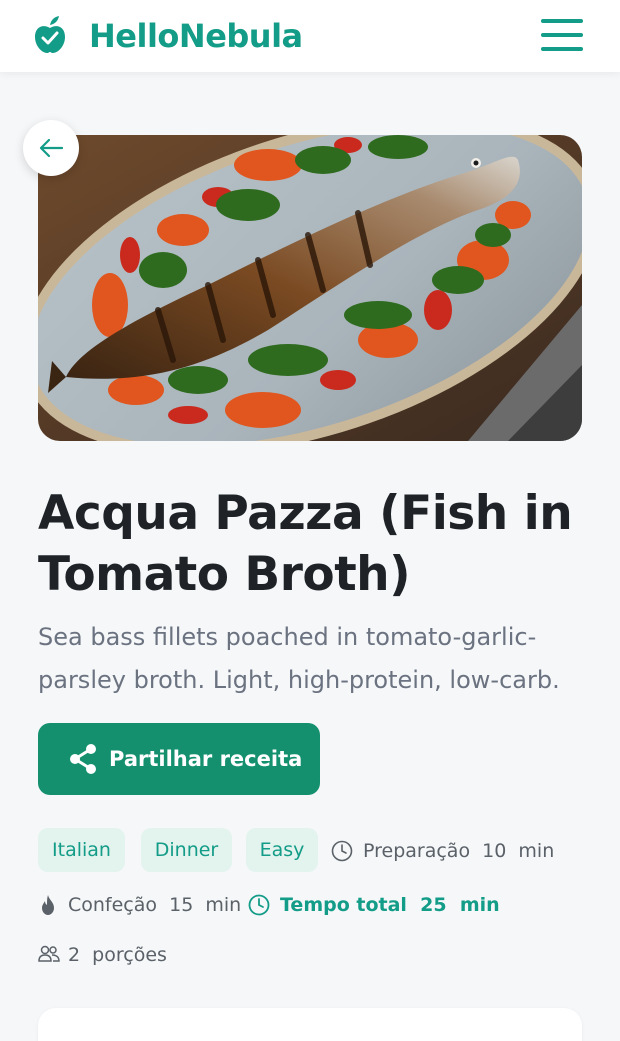  Describe the element at coordinates (305, 544) in the screenshot. I see `recipe-title: Acqua Pazza (Fish in Tomato Broth)` at that location.